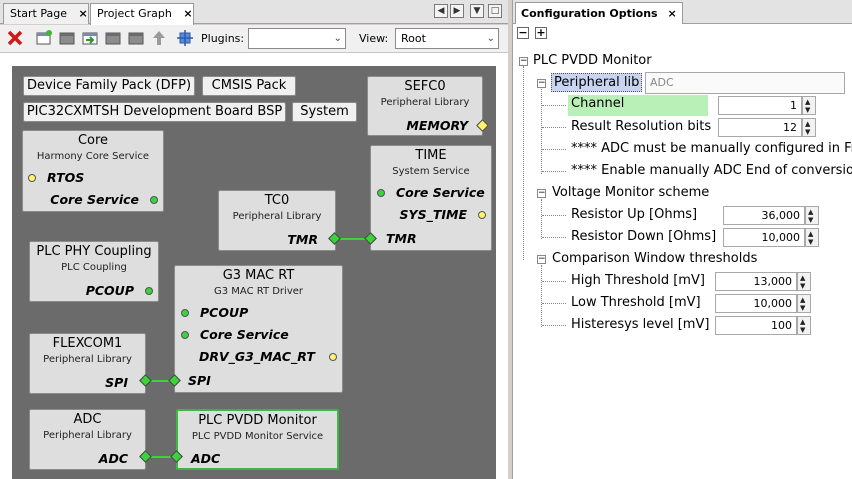 Image resolution: width=852 pixels, height=479 pixels. I want to click on component-subtitle: PLC PVDD Monitor Service, so click(257, 436).